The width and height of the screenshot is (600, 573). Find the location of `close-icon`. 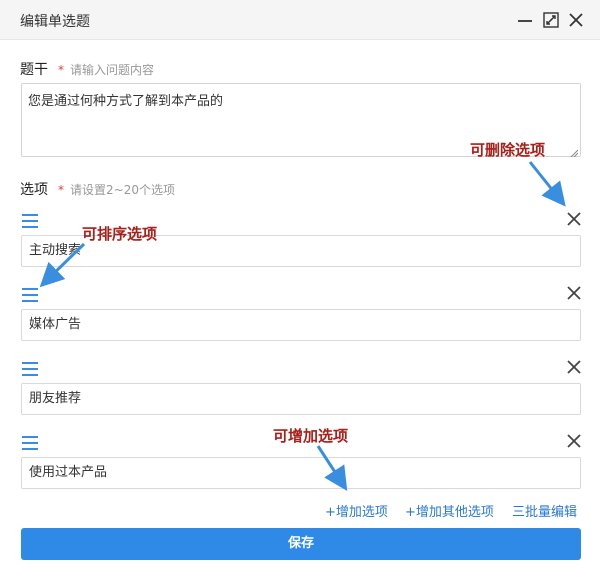

close-icon is located at coordinates (576, 20).